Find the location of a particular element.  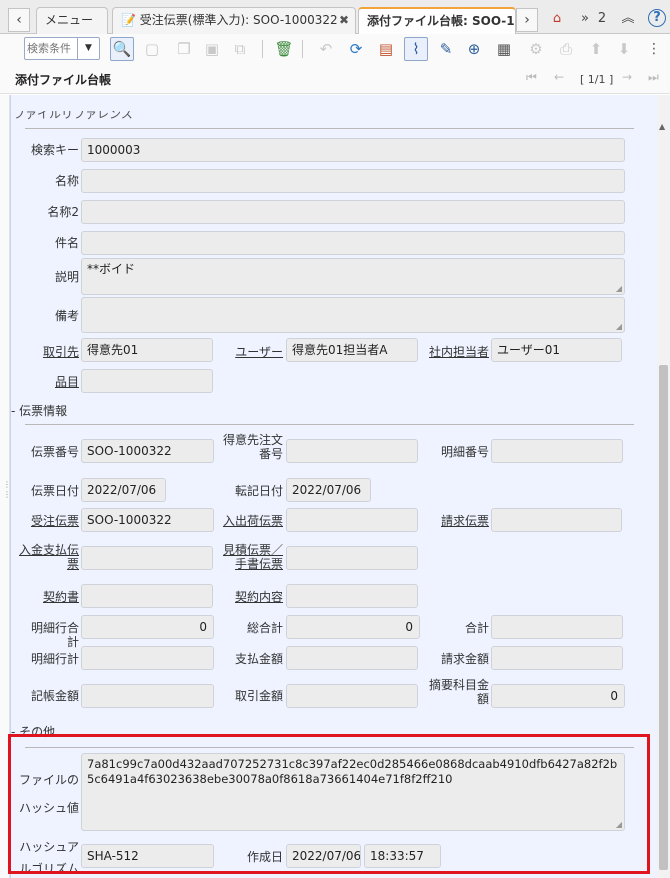

line-total-field: 0 is located at coordinates (147, 627).